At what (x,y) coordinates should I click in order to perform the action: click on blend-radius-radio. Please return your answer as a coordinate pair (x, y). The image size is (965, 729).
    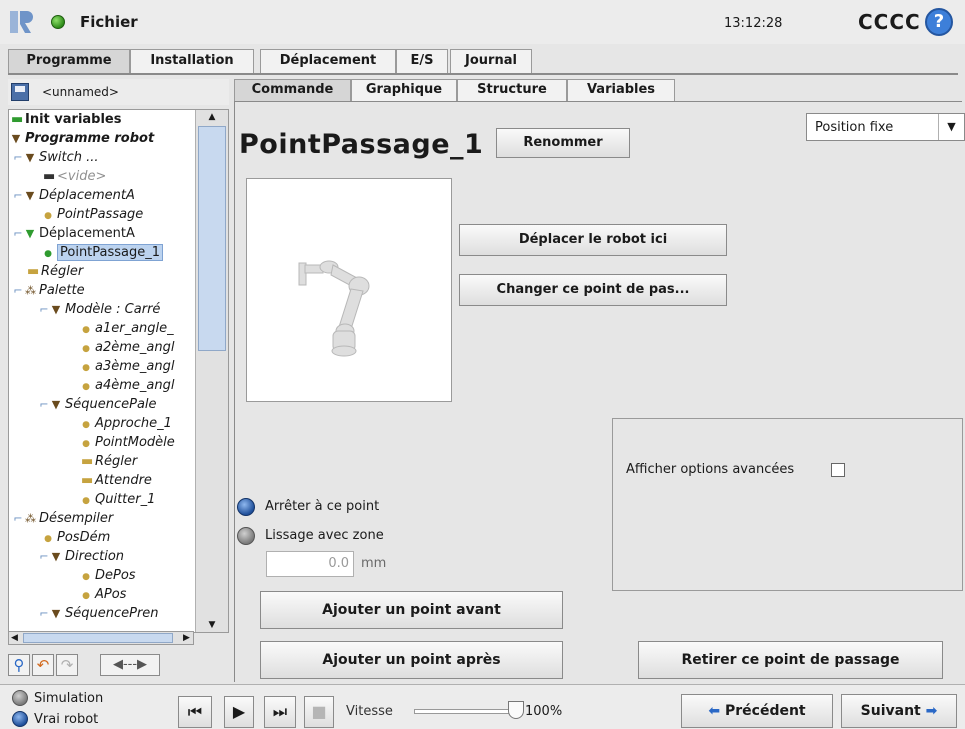
    Looking at the image, I should click on (246, 536).